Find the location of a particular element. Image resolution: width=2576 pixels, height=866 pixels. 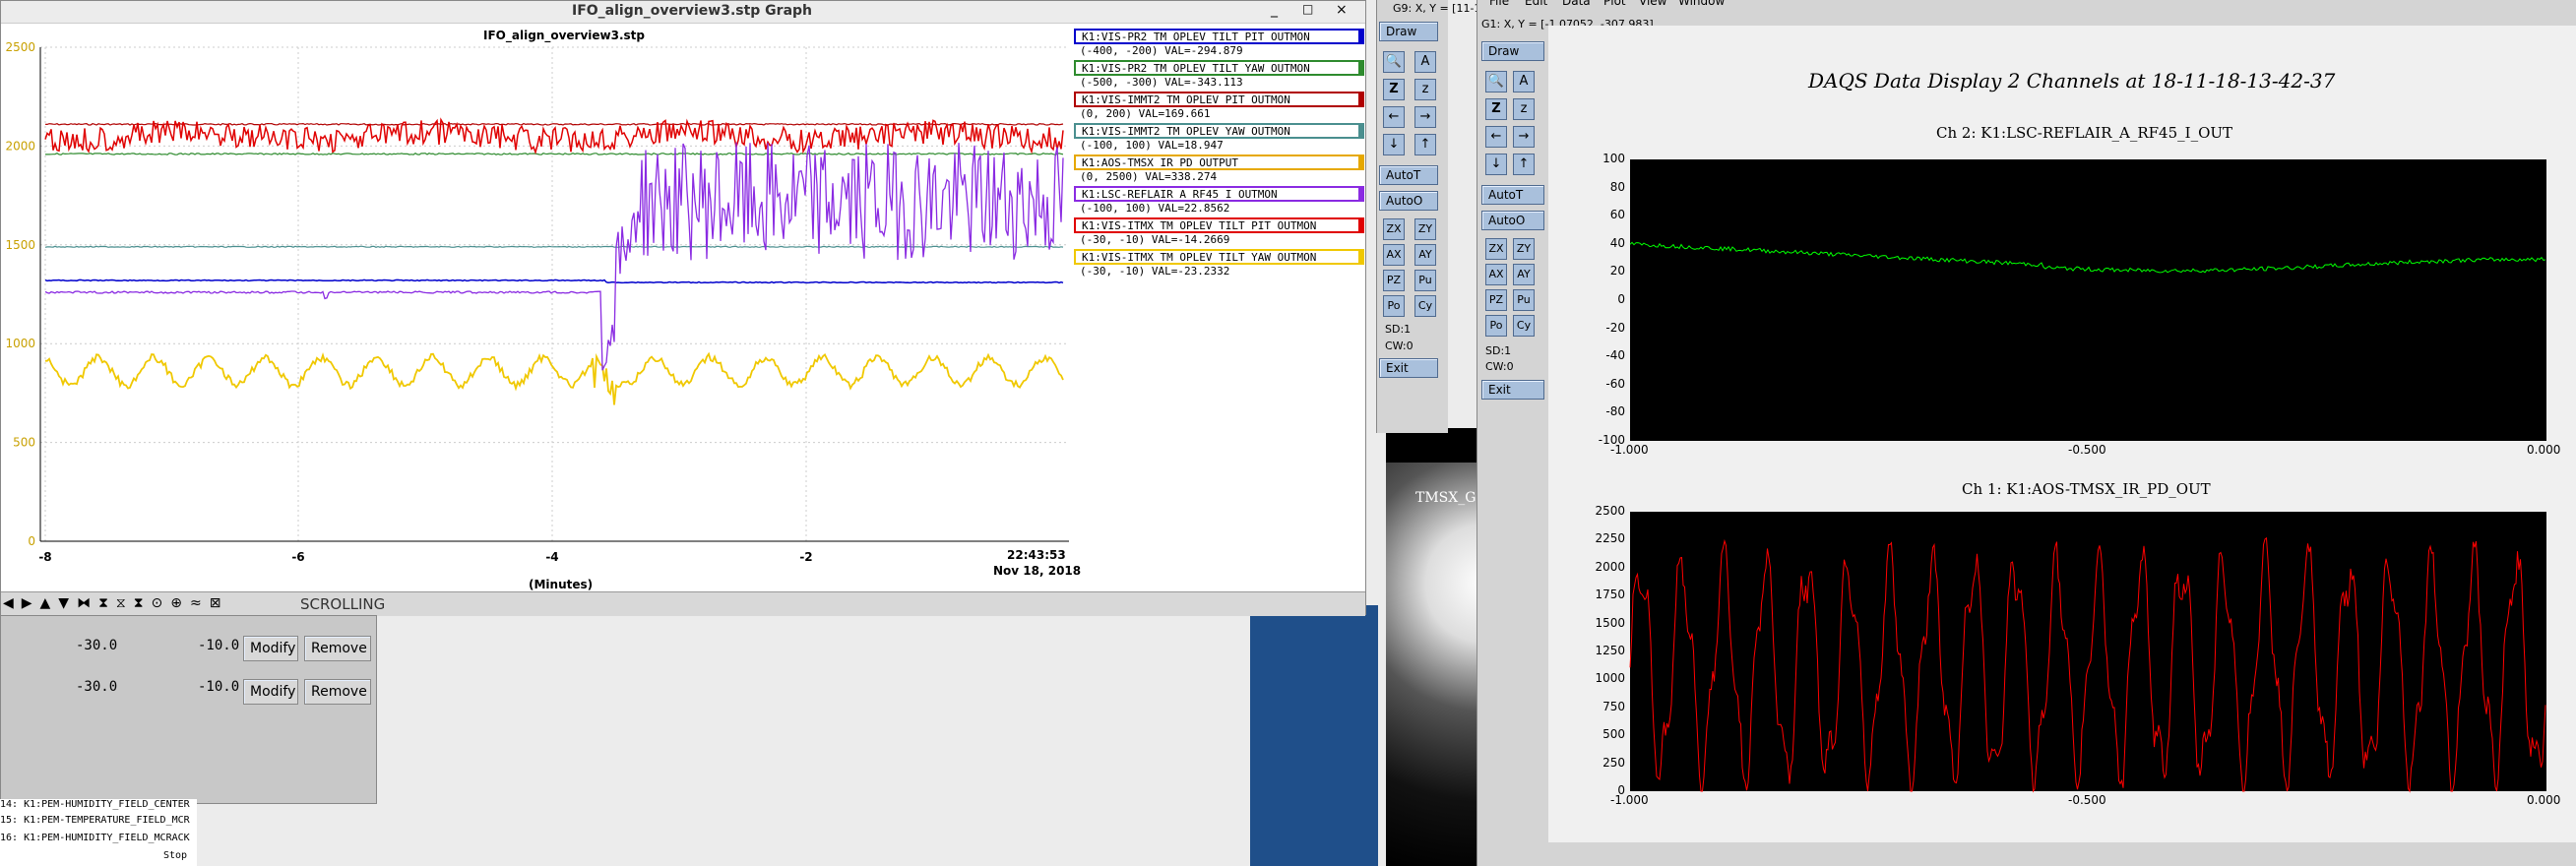

legend-entry: K1:VIS-PR2_TM_OPLEV_TILT_PIT_OUTMON is located at coordinates (1219, 37).